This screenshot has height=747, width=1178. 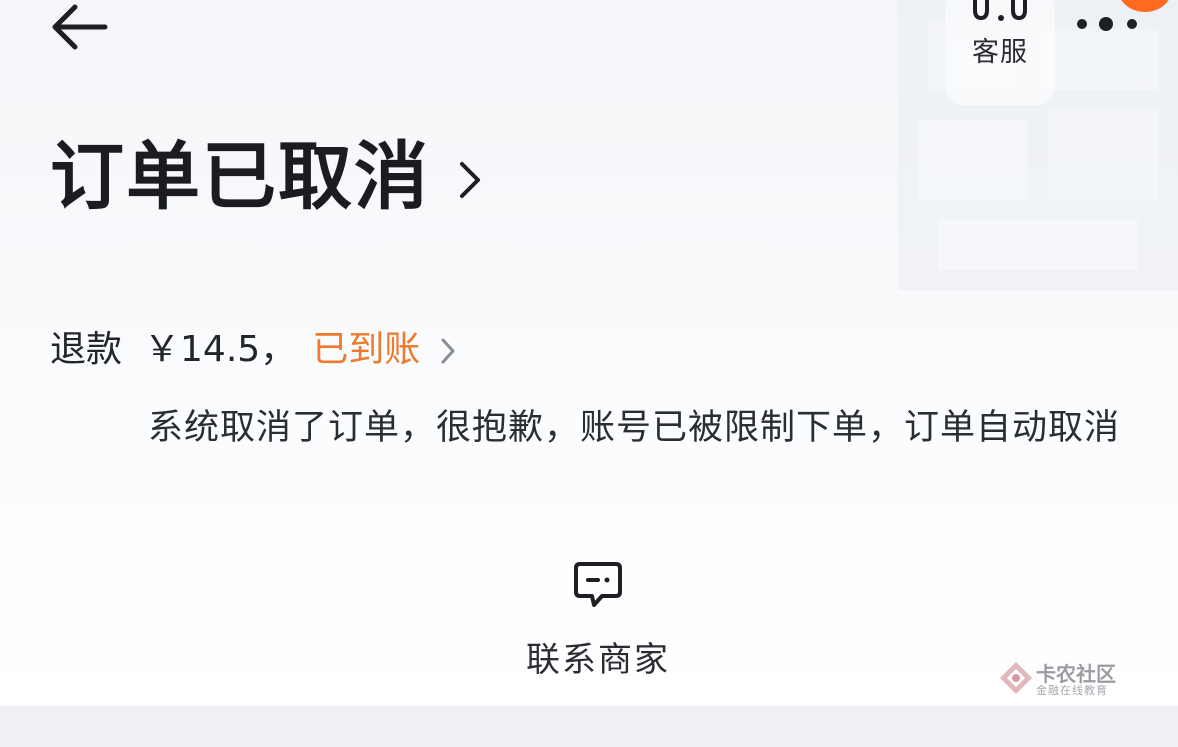 I want to click on refund-row: 退款 ￥14.5 ， 已到账, so click(x=253, y=350).